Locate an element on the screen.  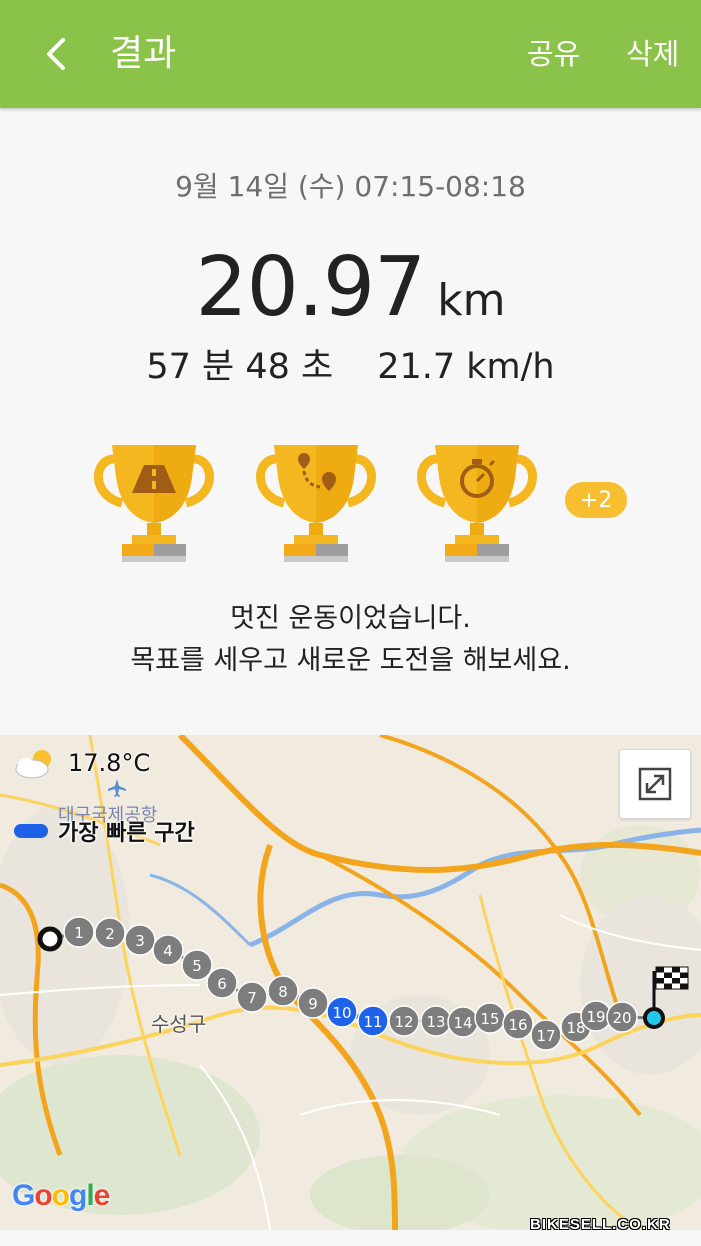
split-marker-16: 16 is located at coordinates (518, 1024).